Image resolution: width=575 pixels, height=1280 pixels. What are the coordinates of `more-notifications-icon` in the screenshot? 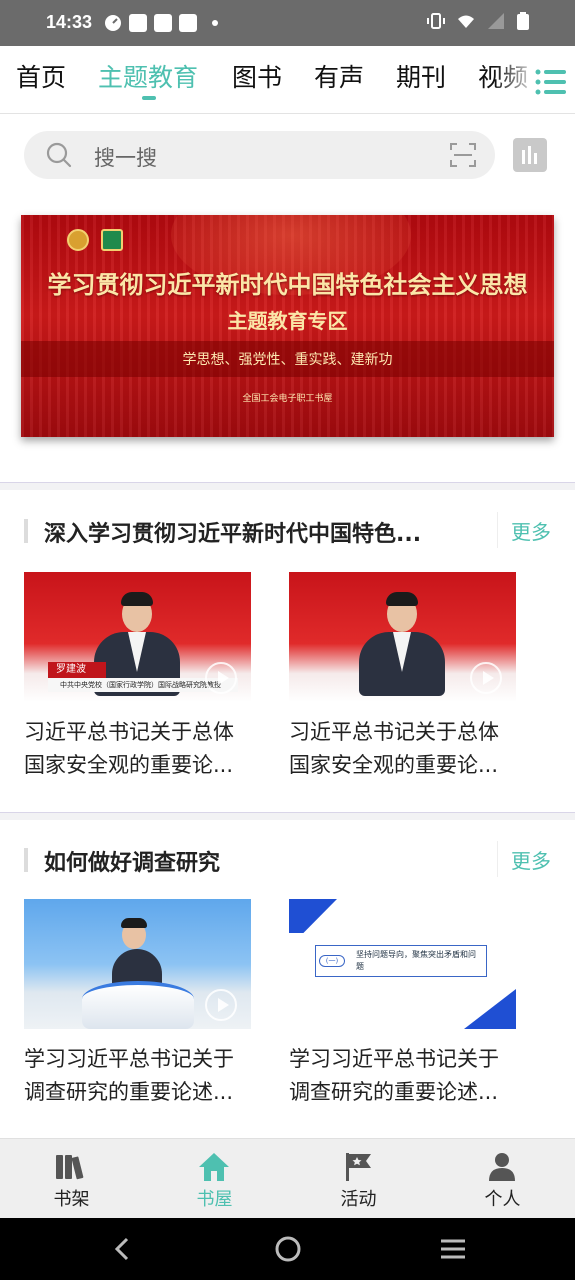 It's located at (215, 23).